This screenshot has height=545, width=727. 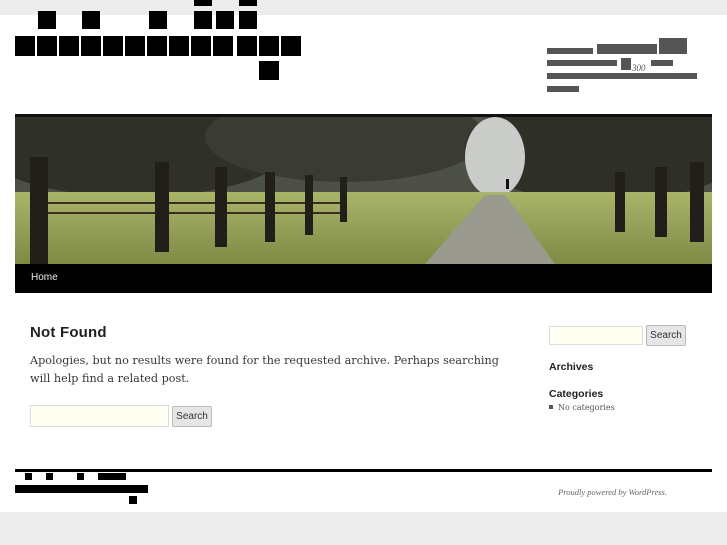 What do you see at coordinates (586, 407) in the screenshot?
I see `categories-empty-label: No categories` at bounding box center [586, 407].